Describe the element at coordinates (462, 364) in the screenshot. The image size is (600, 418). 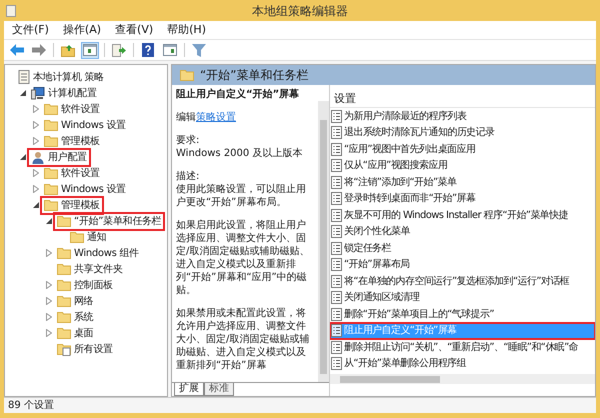
I see `settings-row: 从“开始”菜单删除公用程序组` at that location.